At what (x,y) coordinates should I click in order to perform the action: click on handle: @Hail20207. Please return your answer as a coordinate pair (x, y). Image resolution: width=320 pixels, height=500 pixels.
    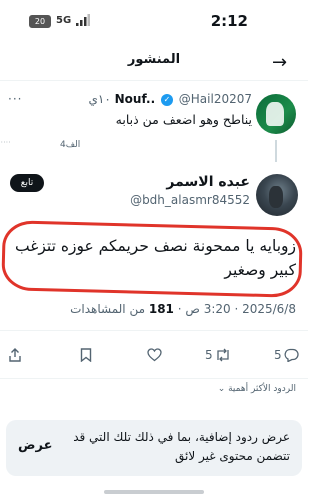
    Looking at the image, I should click on (215, 99).